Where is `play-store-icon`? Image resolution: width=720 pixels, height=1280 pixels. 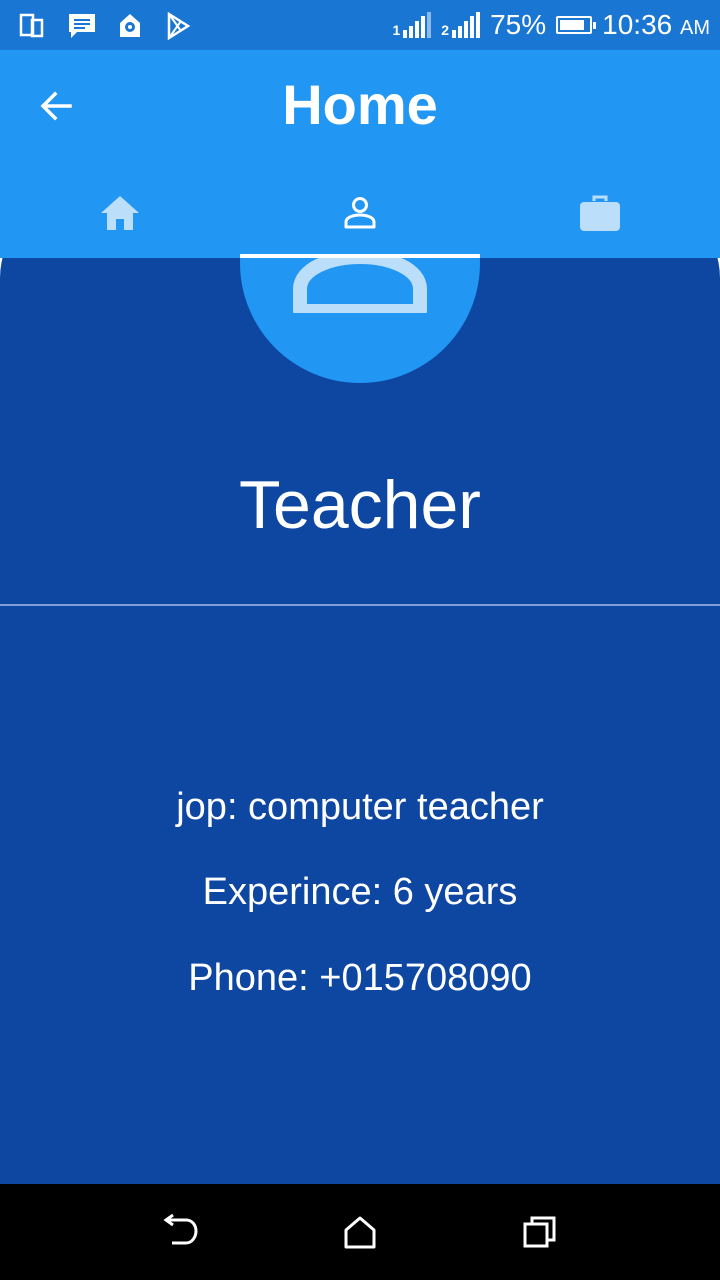
play-store-icon is located at coordinates (178, 26).